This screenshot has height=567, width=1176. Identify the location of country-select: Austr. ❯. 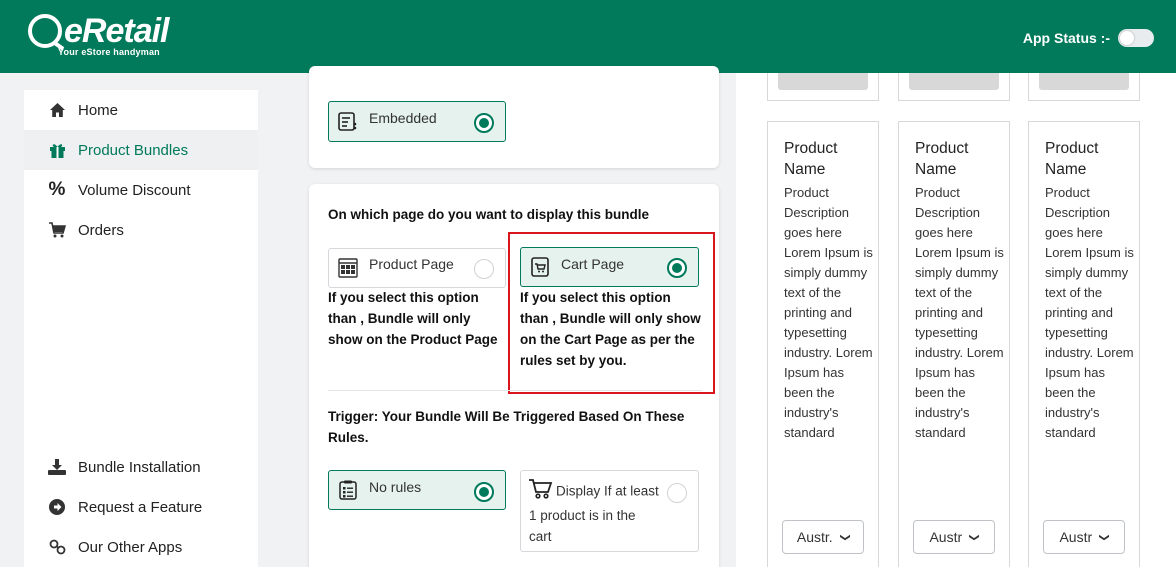
(823, 537).